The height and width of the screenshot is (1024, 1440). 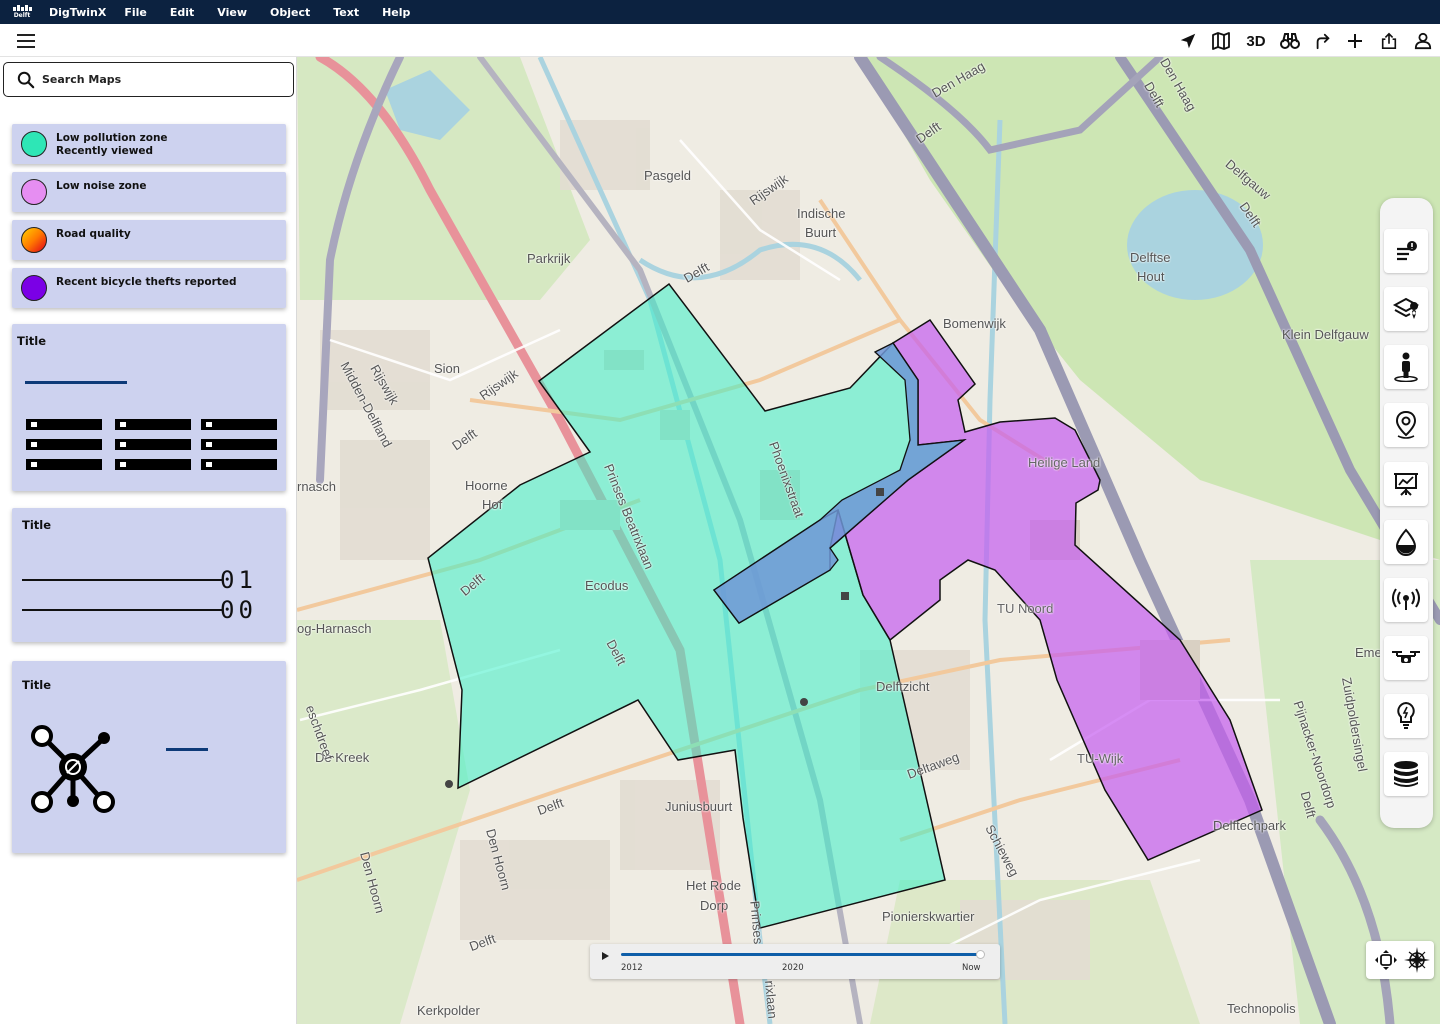 I want to click on menu-text: Text, so click(x=346, y=12).